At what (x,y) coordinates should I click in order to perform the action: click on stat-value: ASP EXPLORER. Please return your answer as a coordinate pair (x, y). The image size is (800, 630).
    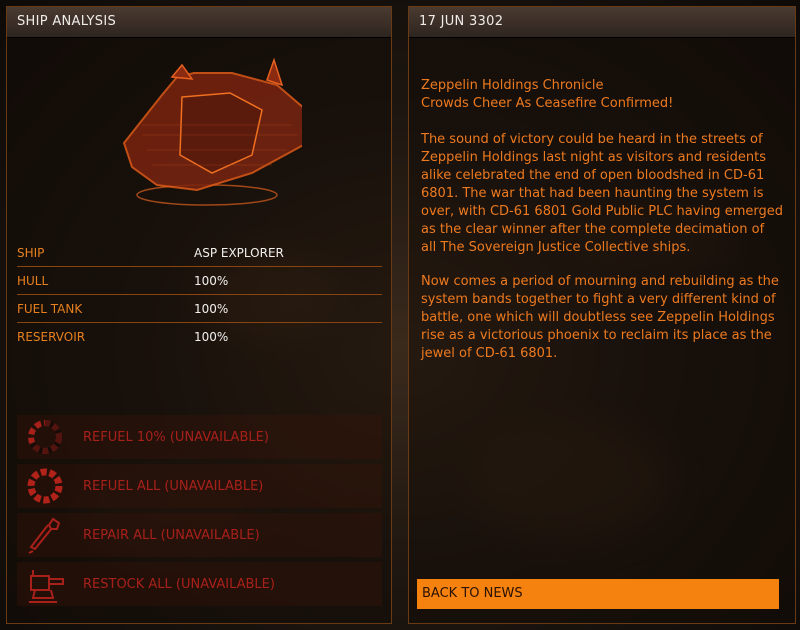
    Looking at the image, I should click on (239, 252).